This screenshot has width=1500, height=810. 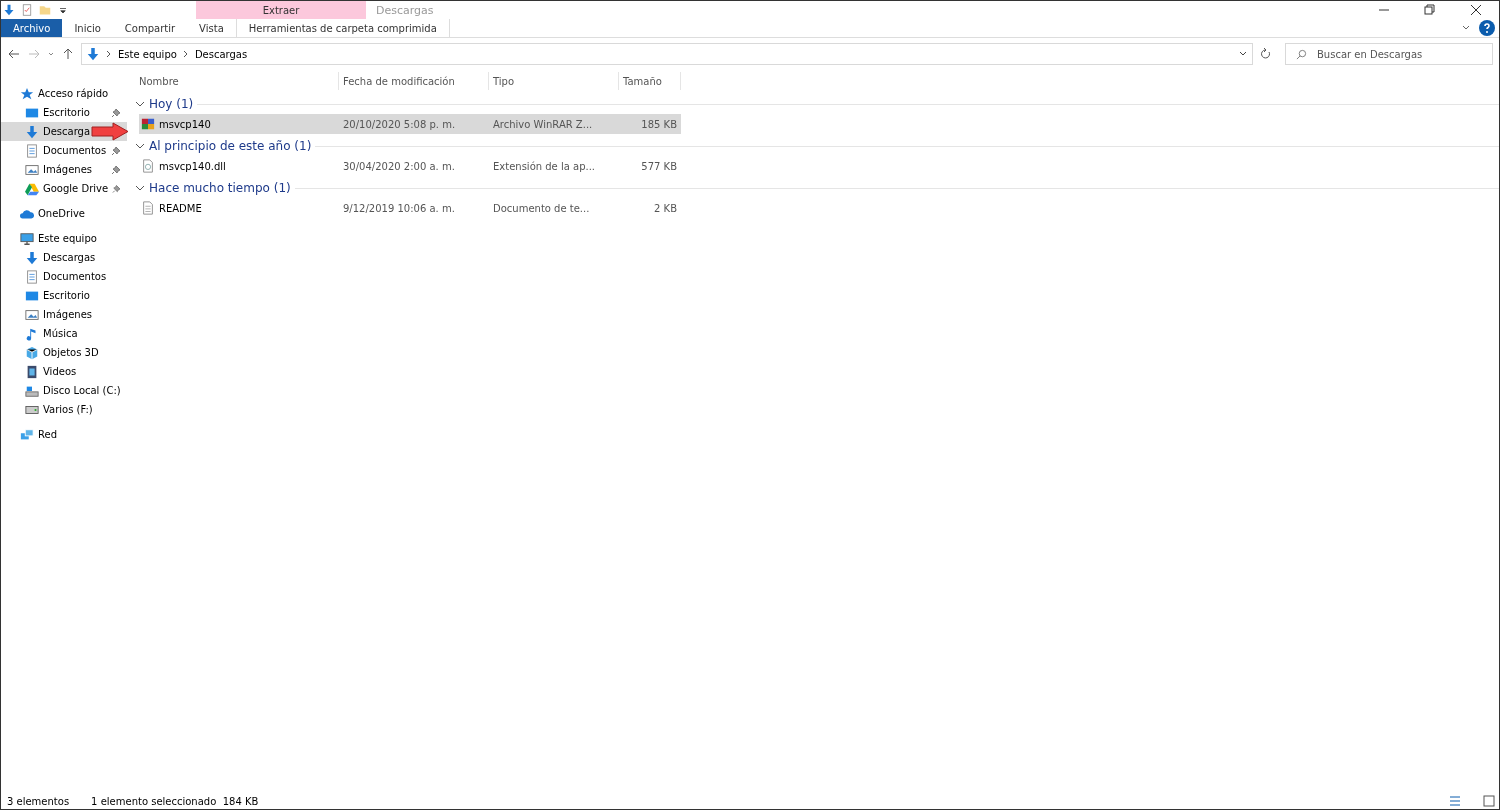 What do you see at coordinates (659, 166) in the screenshot?
I see `size-cell-text: 577 KB` at bounding box center [659, 166].